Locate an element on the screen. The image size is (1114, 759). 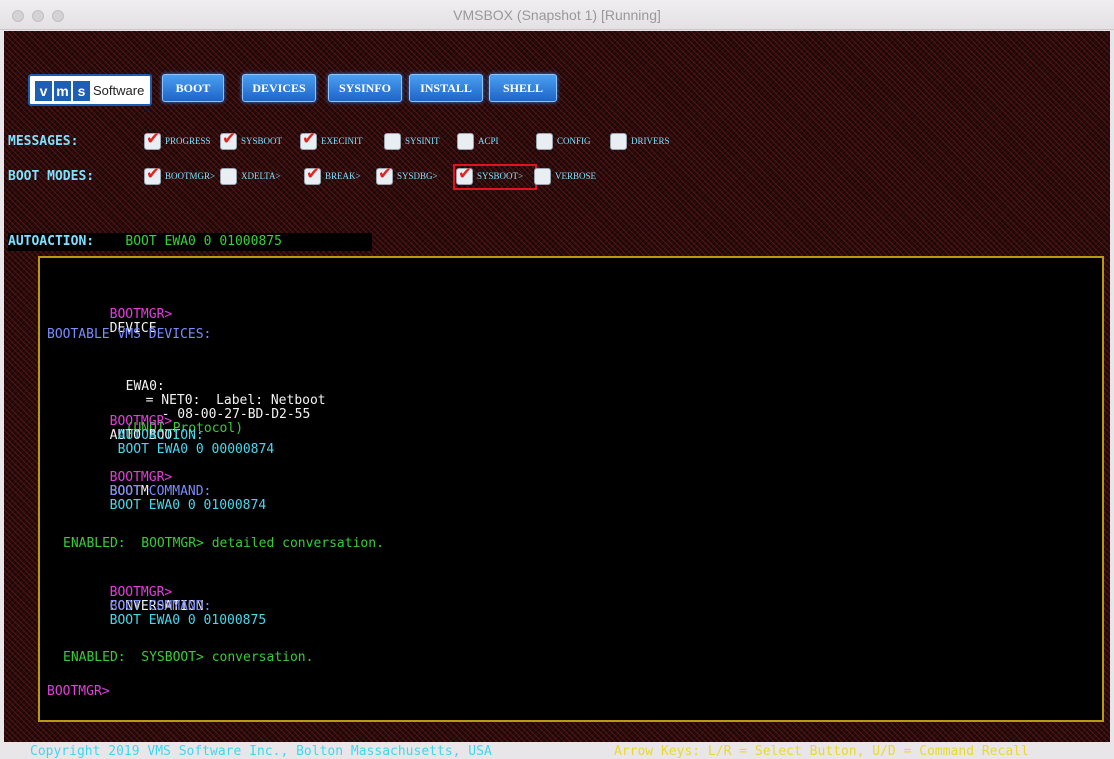
checkbox-label: VERBOSE is located at coordinates (576, 176).